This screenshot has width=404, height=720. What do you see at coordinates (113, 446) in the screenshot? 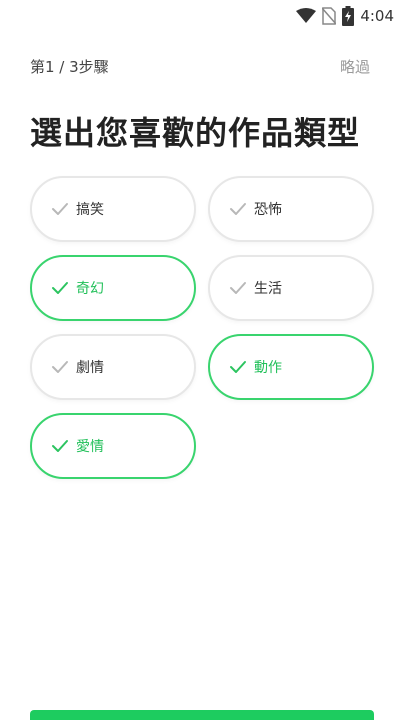
I see `genre-chip-romance: 愛情` at bounding box center [113, 446].